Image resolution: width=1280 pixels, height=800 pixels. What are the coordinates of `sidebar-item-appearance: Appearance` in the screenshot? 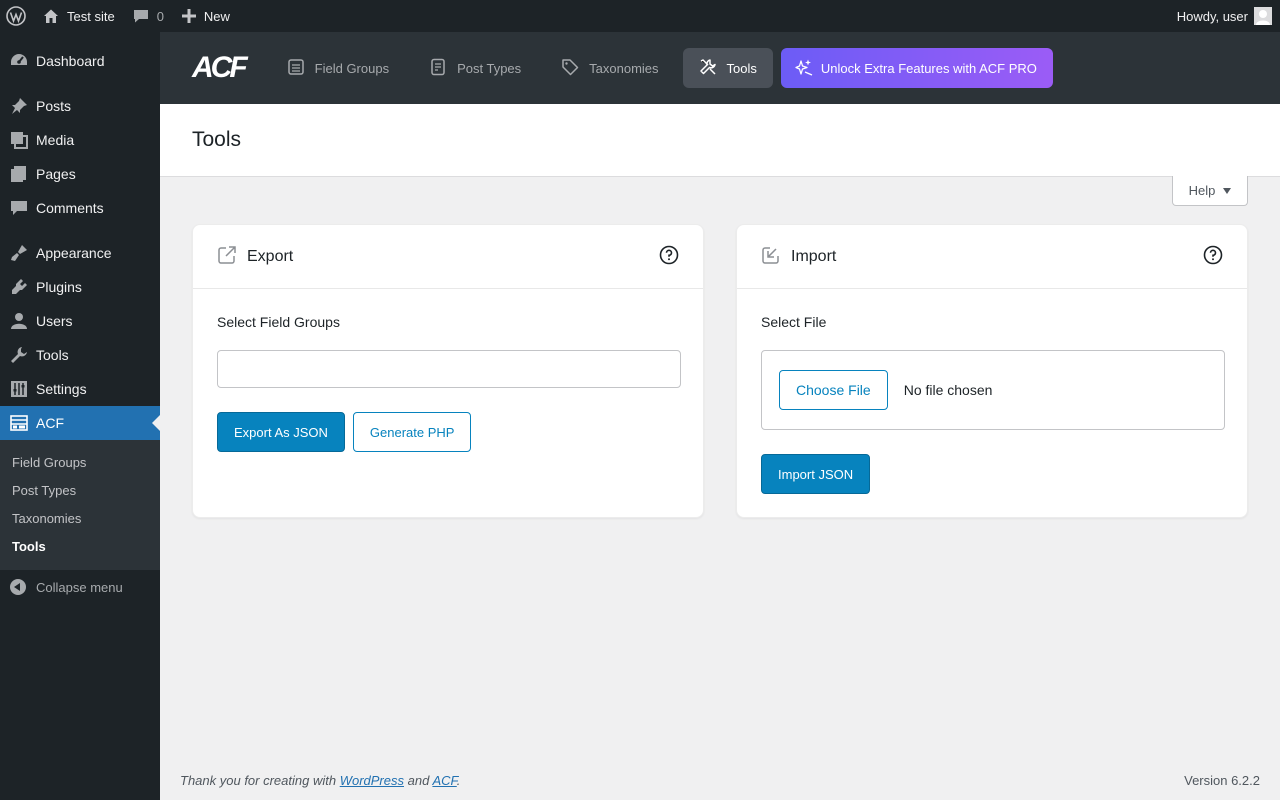 It's located at (80, 253).